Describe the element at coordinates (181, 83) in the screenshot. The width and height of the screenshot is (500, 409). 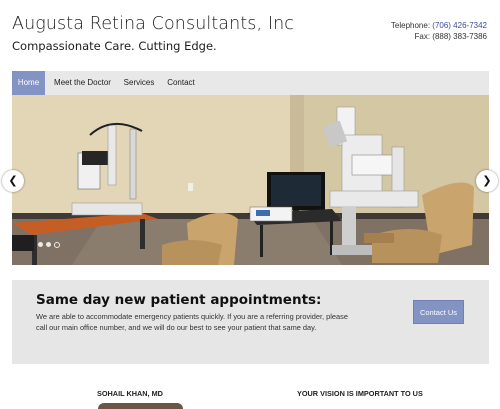
I see `nav-item-contact: Contact` at that location.